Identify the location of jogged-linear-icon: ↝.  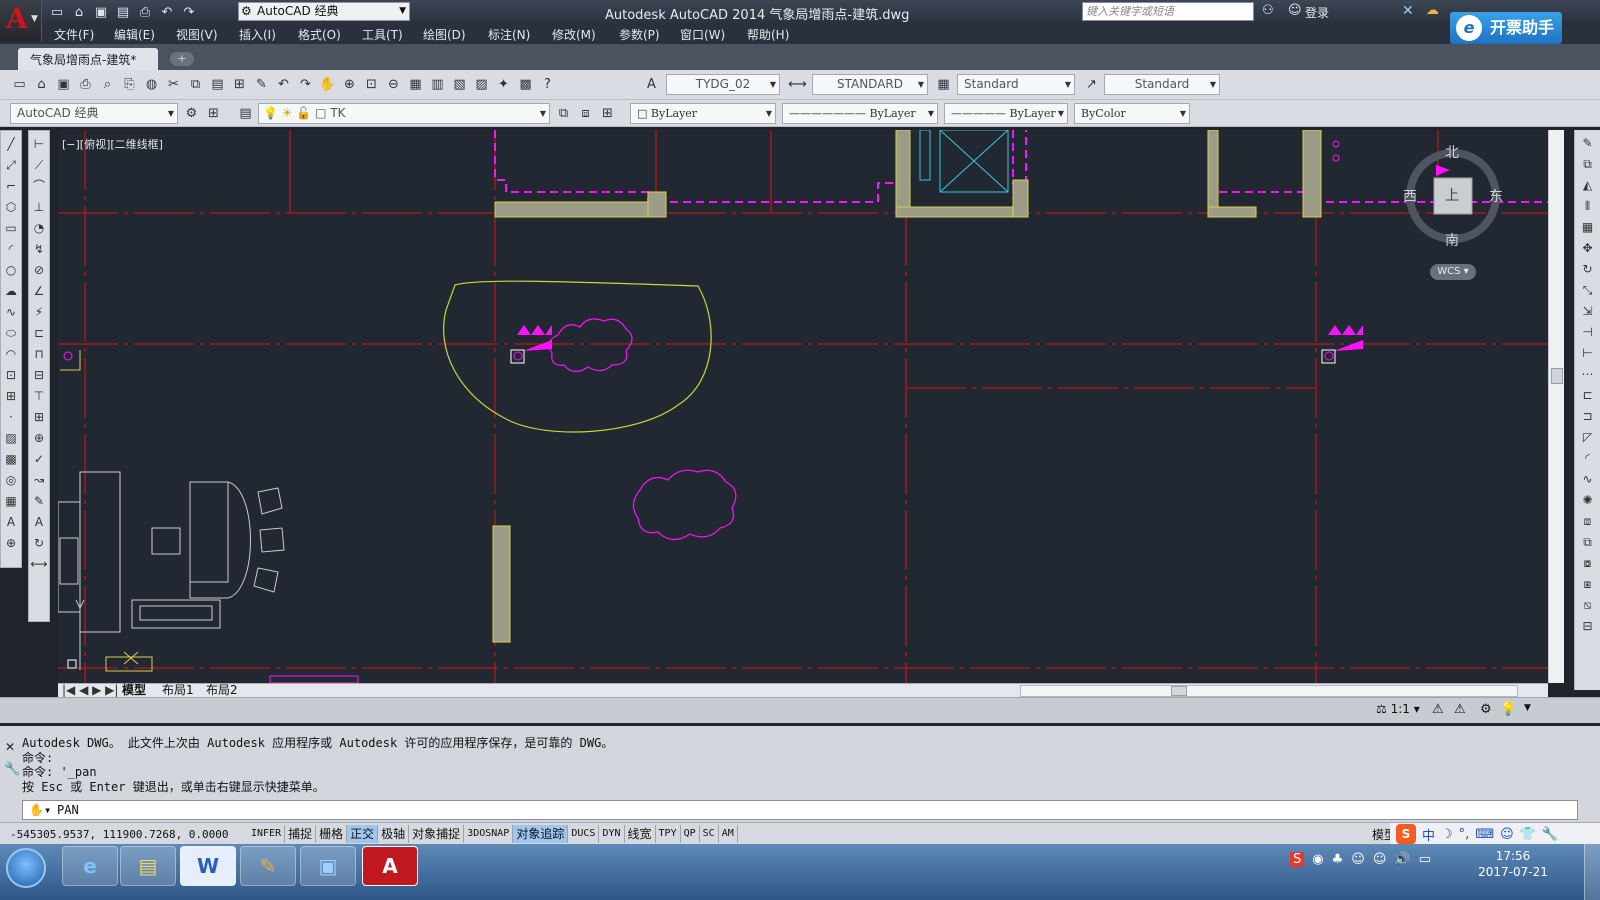
(39, 480).